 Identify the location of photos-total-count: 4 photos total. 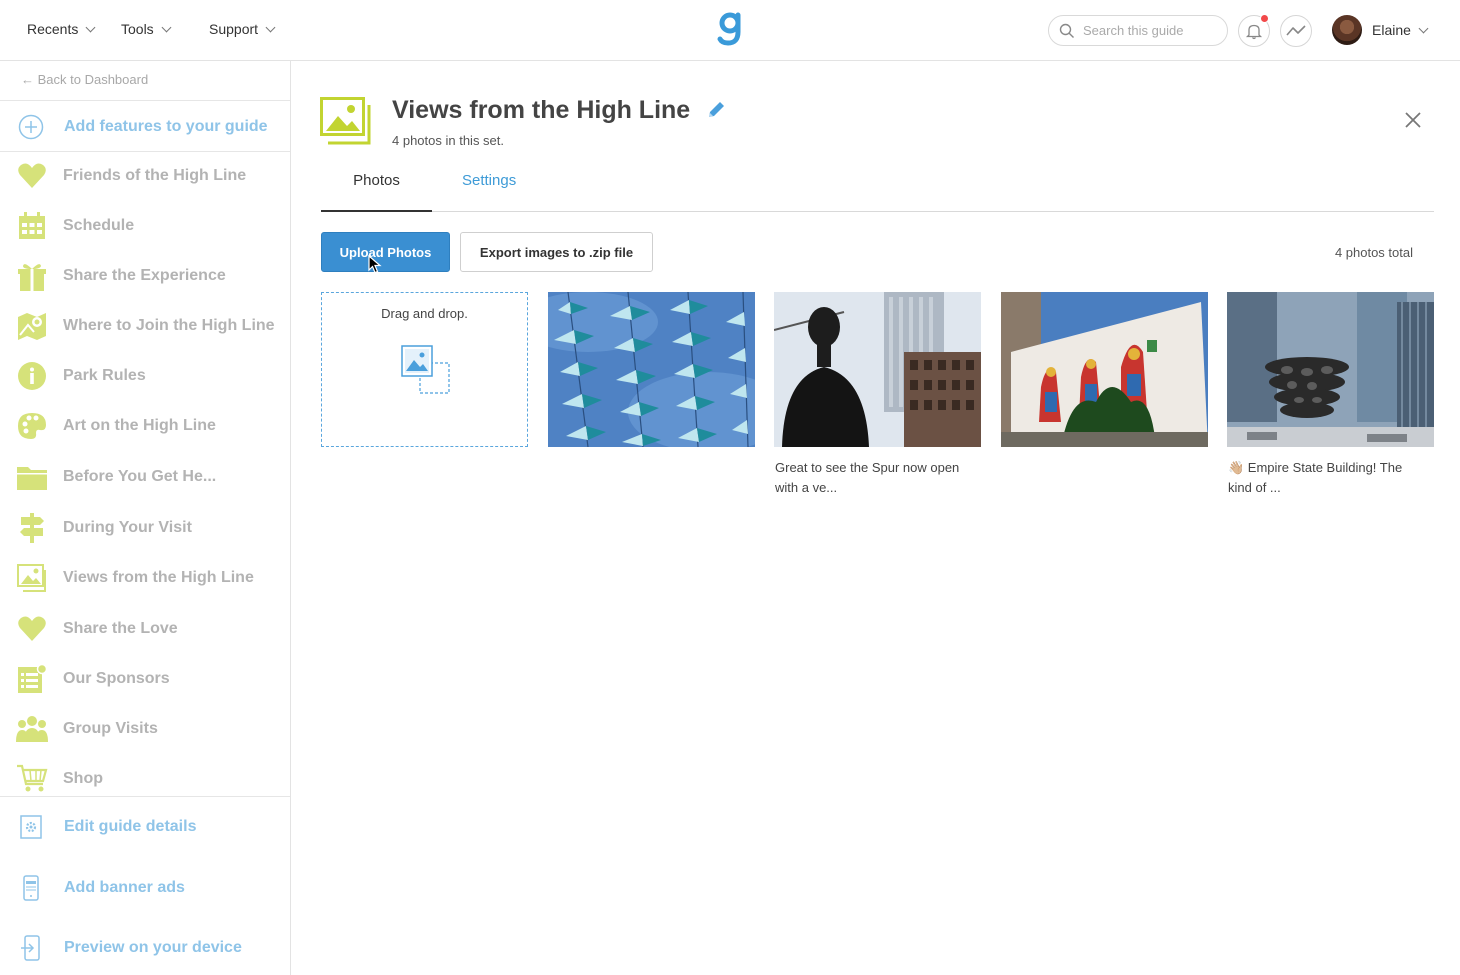
(1373, 252).